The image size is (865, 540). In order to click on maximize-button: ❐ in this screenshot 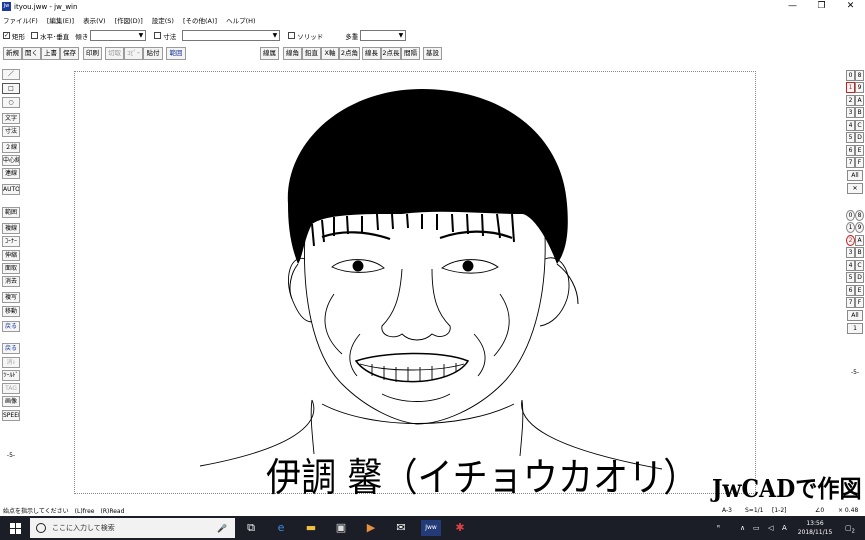, I will do `click(821, 6)`.